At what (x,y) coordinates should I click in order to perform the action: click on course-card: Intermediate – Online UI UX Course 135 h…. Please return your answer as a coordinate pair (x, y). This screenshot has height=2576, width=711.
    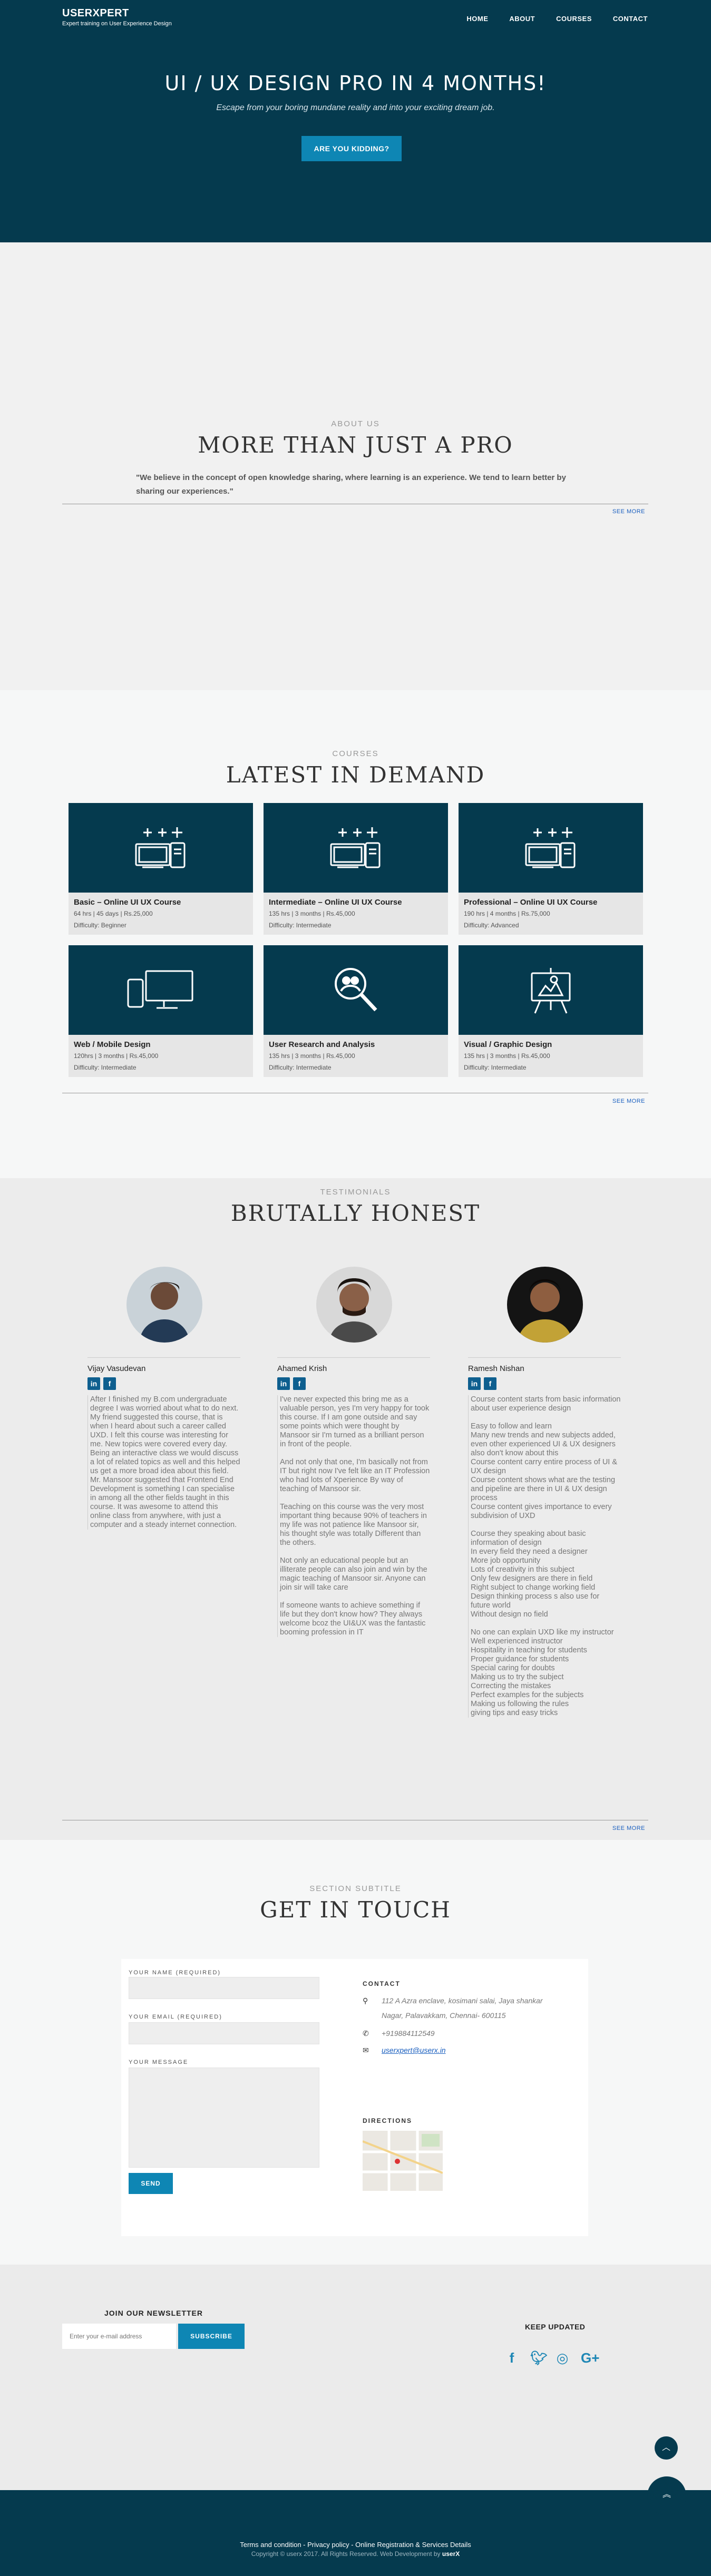
    Looking at the image, I should click on (356, 869).